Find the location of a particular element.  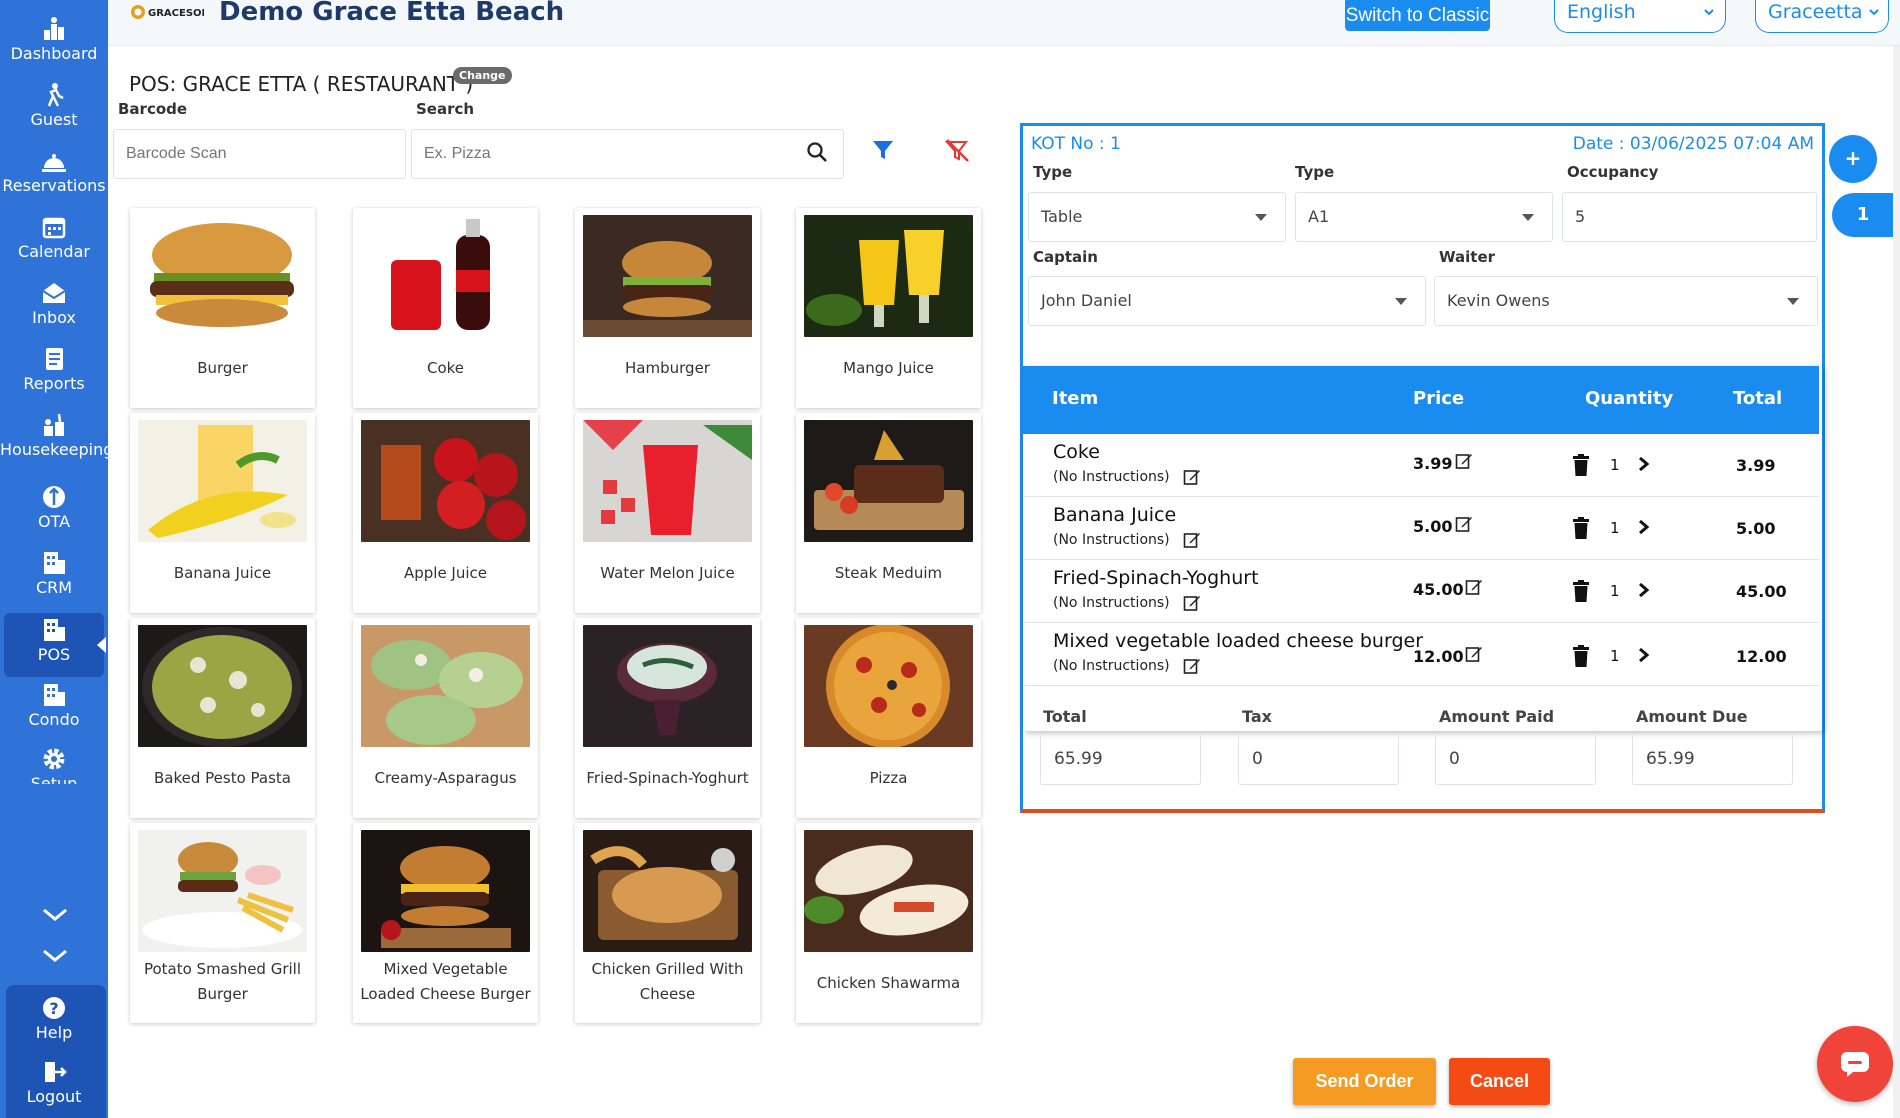

sidebar-item-calendar: Calendar is located at coordinates (54, 242).